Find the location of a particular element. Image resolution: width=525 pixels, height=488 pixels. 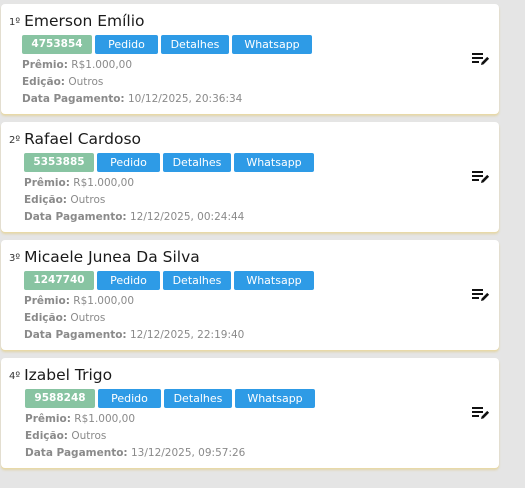

data-pagamento-line: Data Pagamento: 13/12/2025, 09:57:26 is located at coordinates (135, 453).